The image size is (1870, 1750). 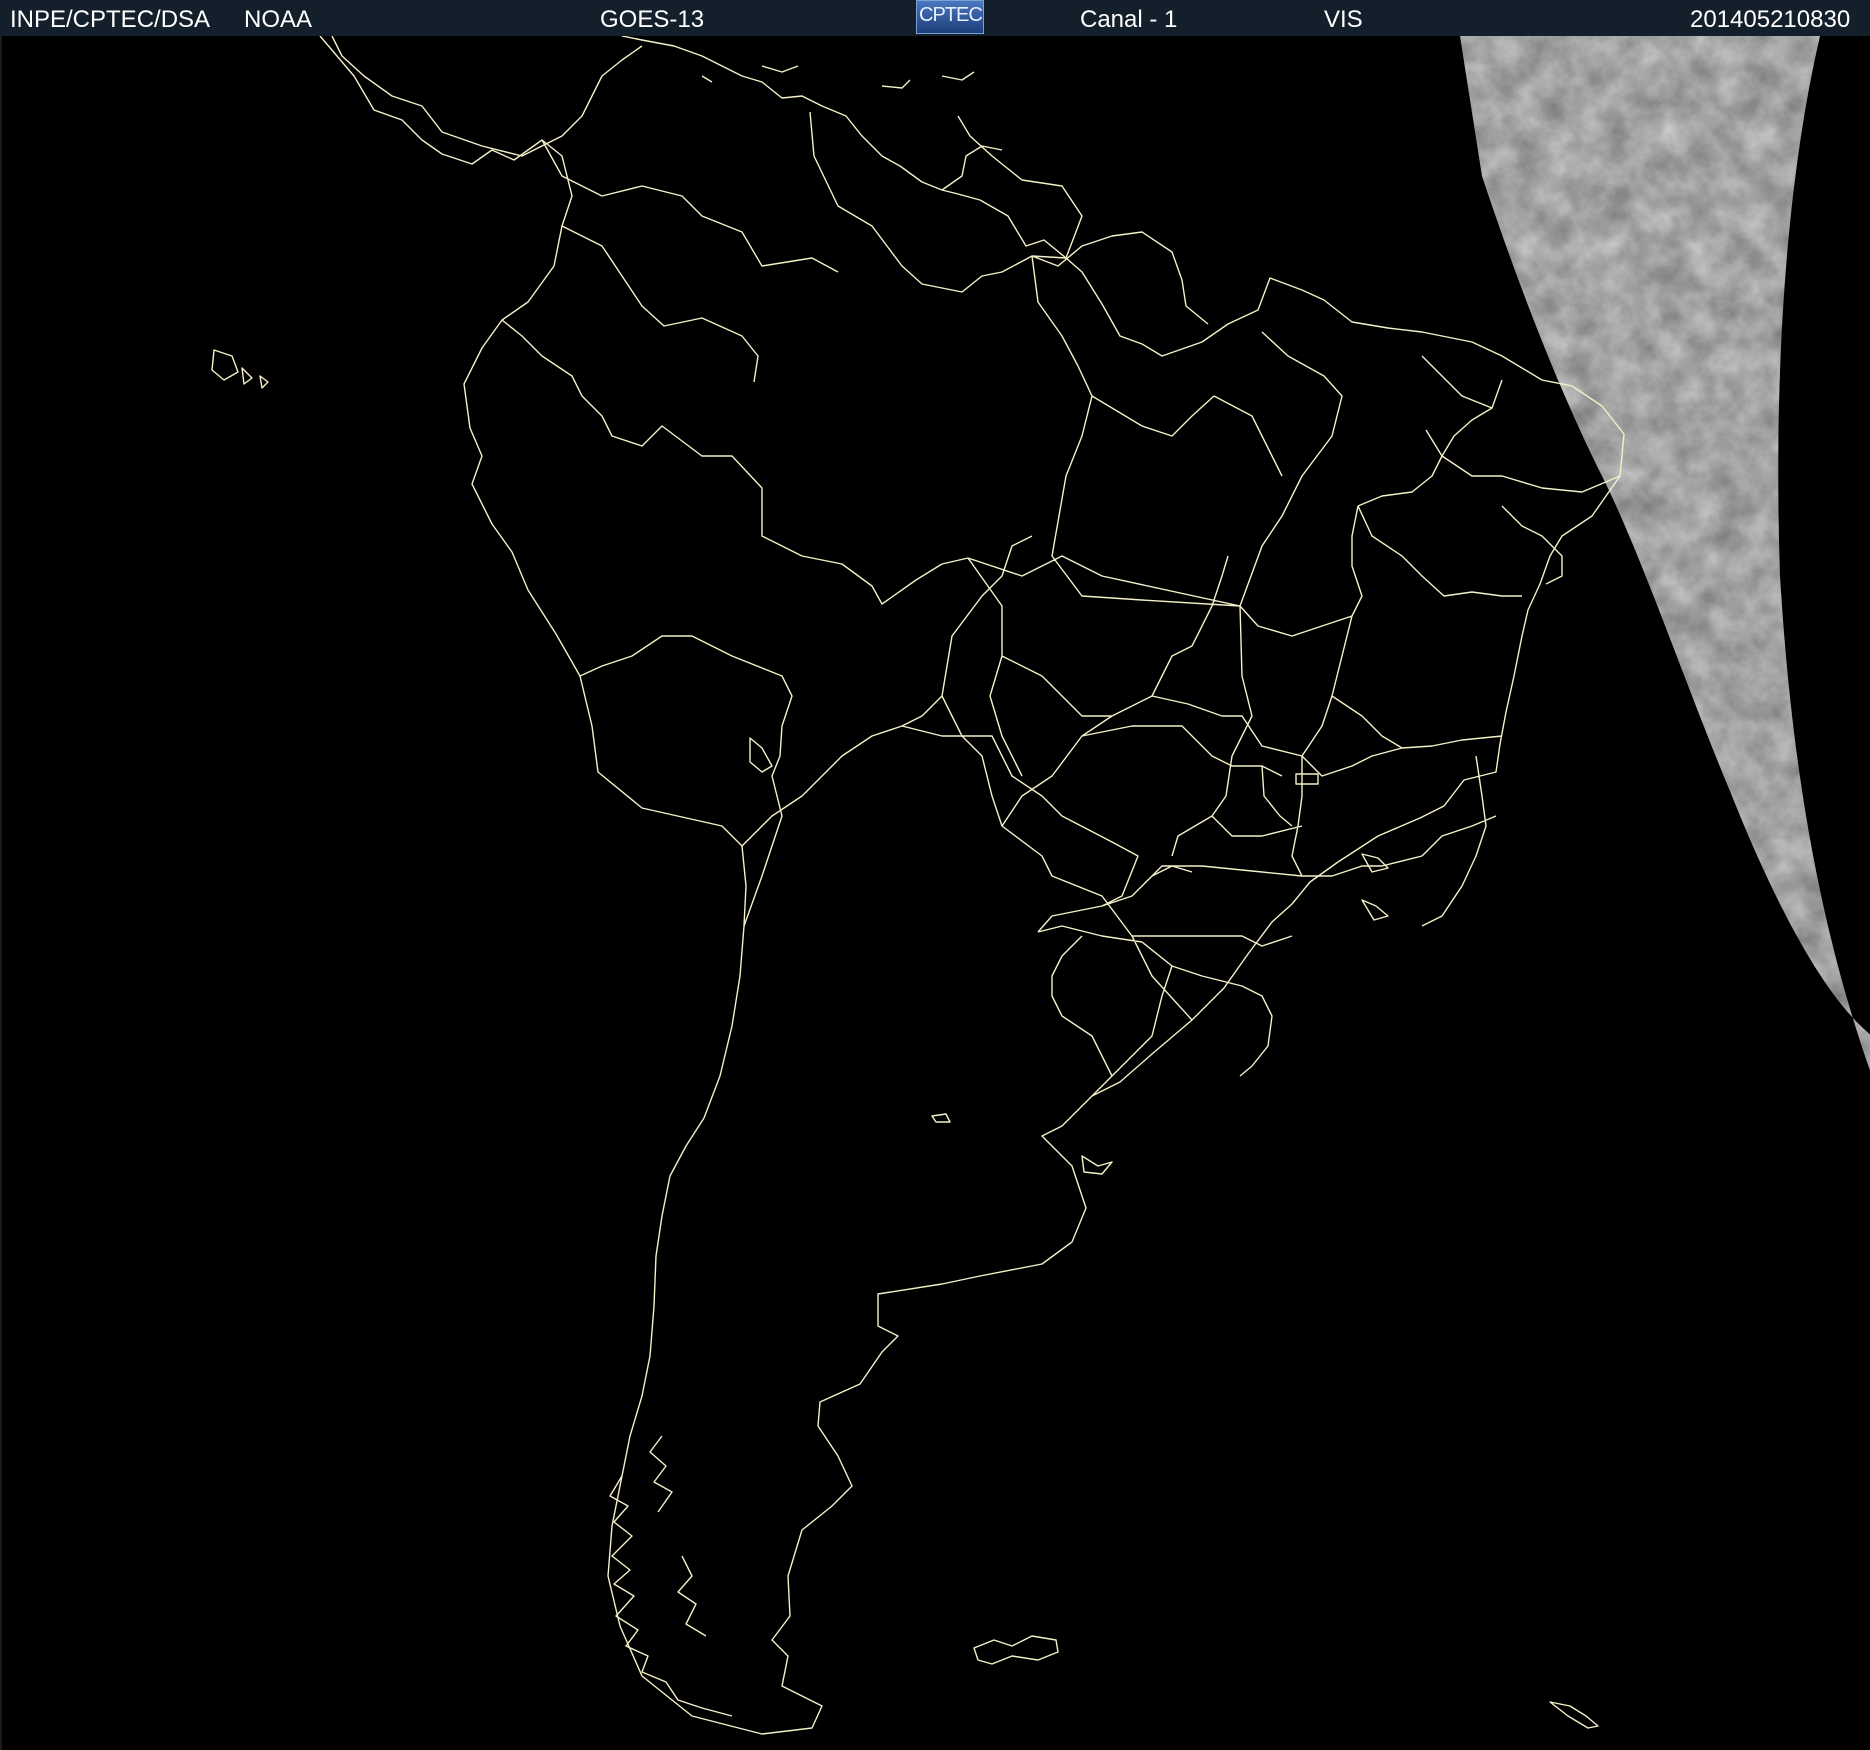 I want to click on agency-label: NOAA, so click(x=278, y=19).